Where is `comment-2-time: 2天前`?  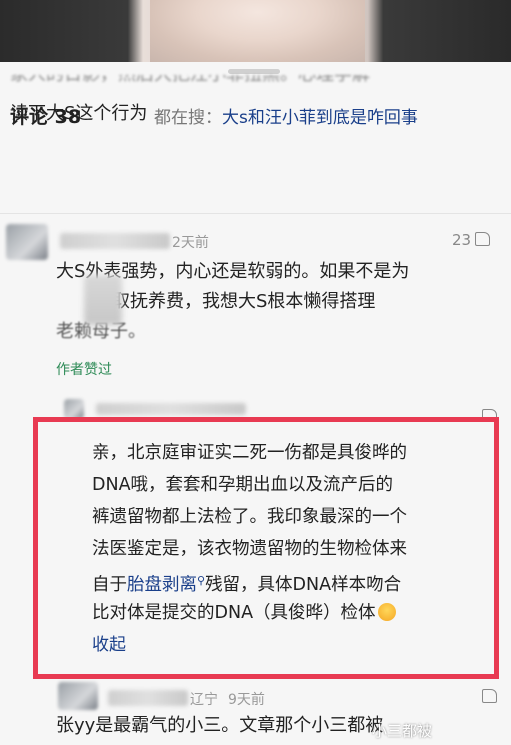 comment-2-time: 2天前 is located at coordinates (190, 243).